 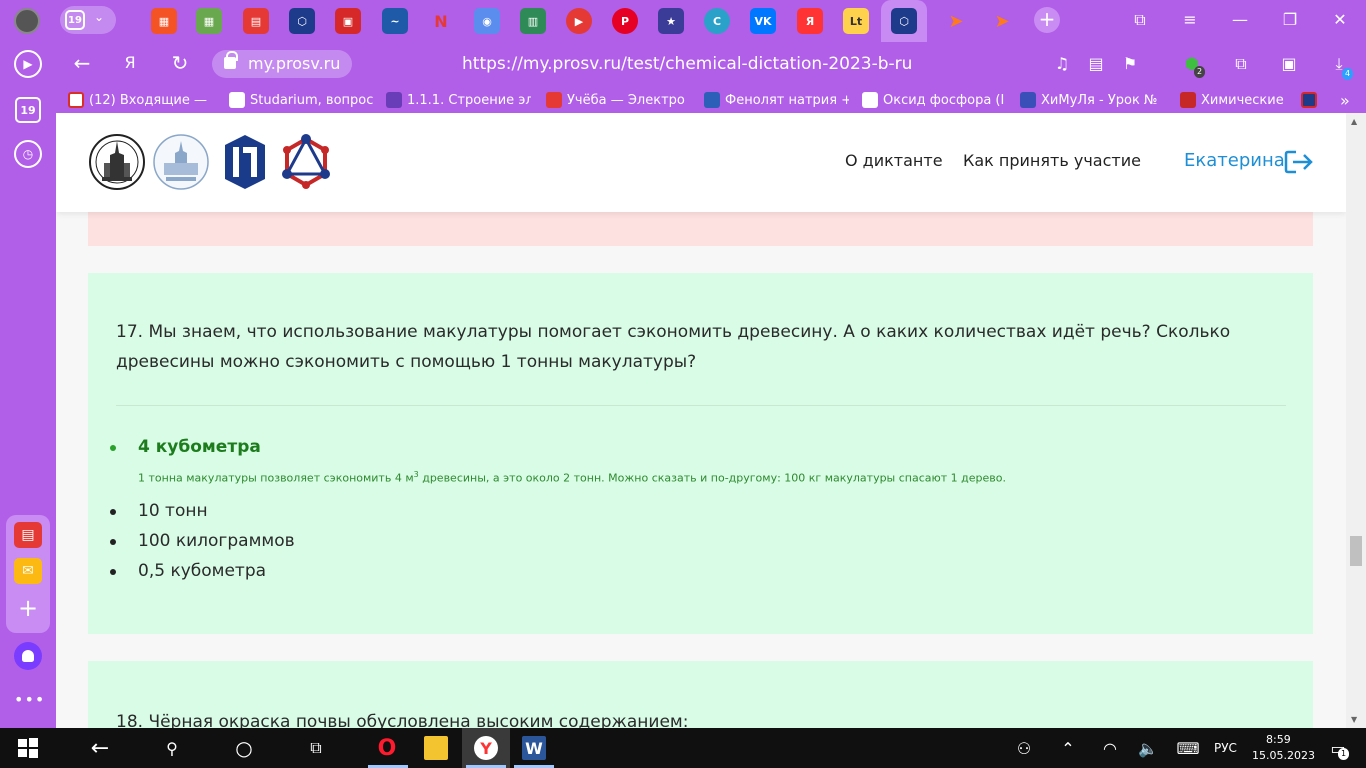 I want to click on tab-yandex-icon: Я, so click(x=810, y=21).